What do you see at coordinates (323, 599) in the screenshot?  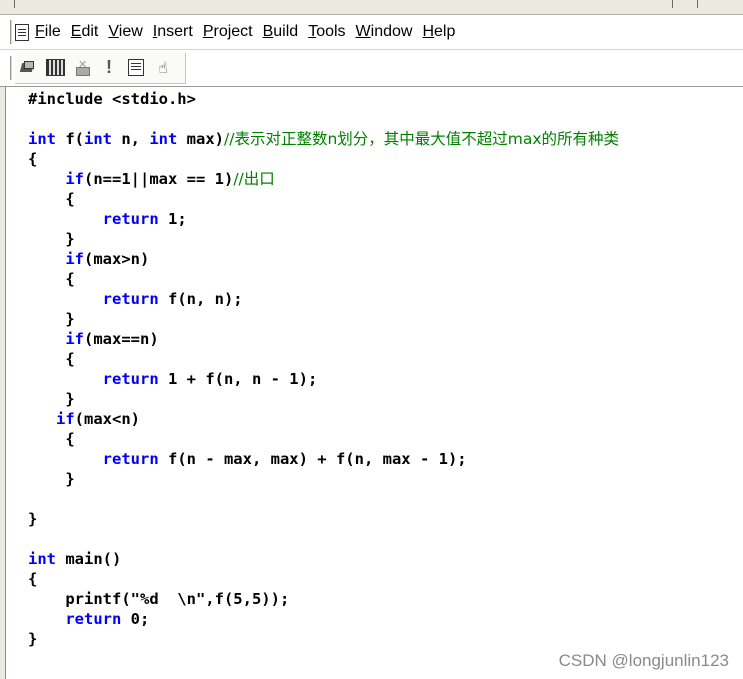 I see `code-line: printf("%d \n",f(5,5));` at bounding box center [323, 599].